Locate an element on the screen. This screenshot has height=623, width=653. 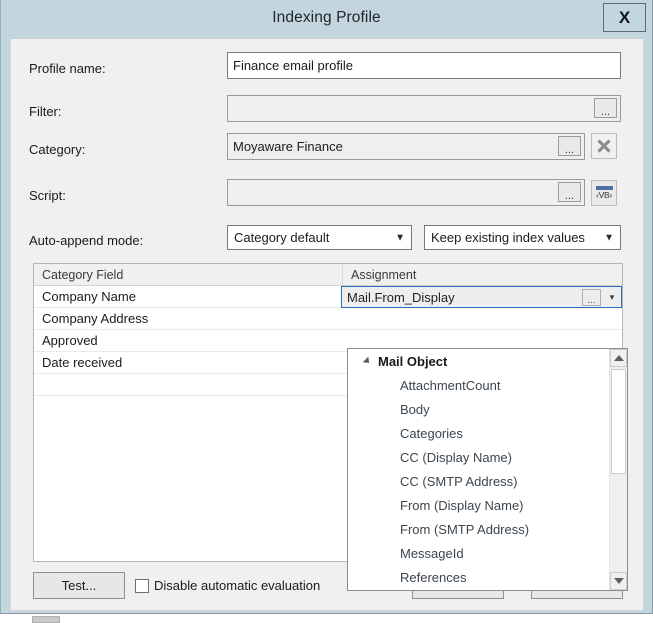
window-title: Indexing Profile is located at coordinates (326, 17).